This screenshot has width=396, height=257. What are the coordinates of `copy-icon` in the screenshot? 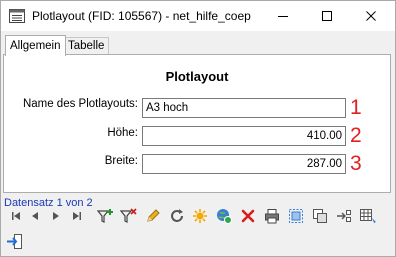 It's located at (320, 216).